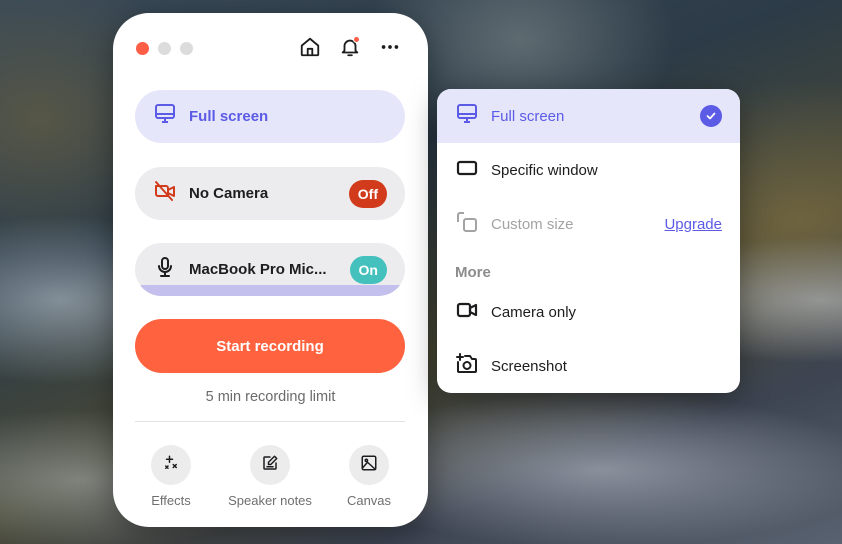 The height and width of the screenshot is (544, 842). I want to click on checkmark-icon, so click(711, 116).